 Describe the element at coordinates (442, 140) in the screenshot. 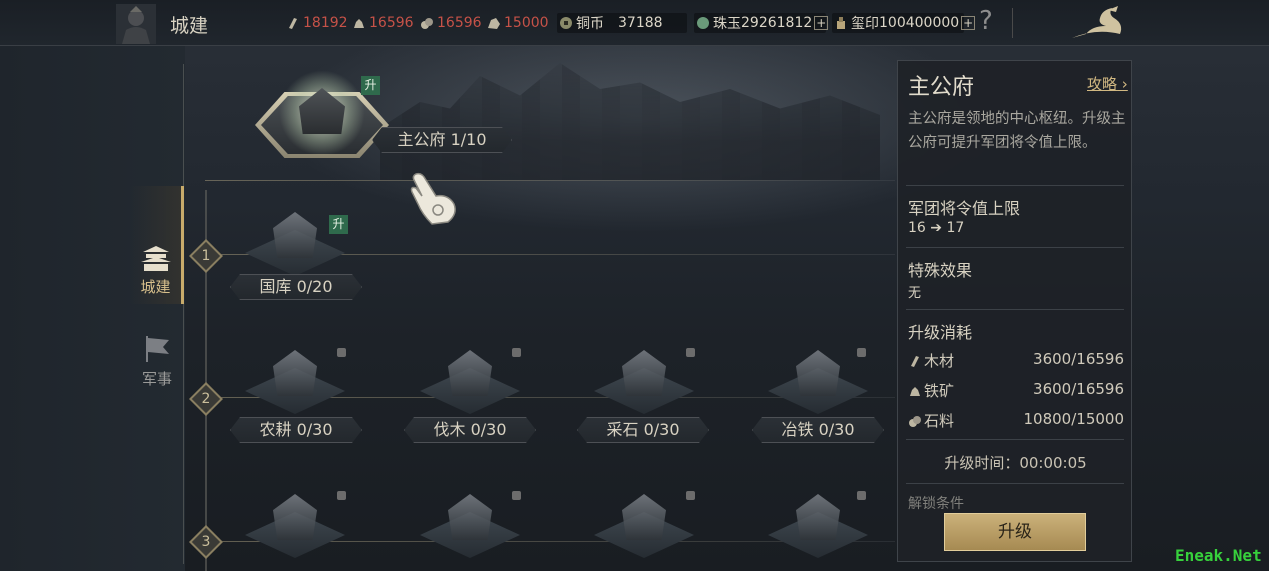

I see `main-hall-label: 主公府 1/10` at that location.